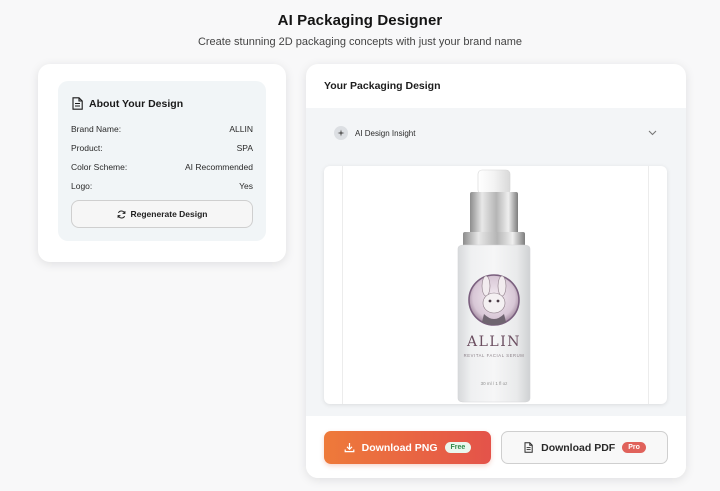 This screenshot has width=720, height=491. What do you see at coordinates (162, 186) in the screenshot?
I see `logo-row: Logo: Yes` at bounding box center [162, 186].